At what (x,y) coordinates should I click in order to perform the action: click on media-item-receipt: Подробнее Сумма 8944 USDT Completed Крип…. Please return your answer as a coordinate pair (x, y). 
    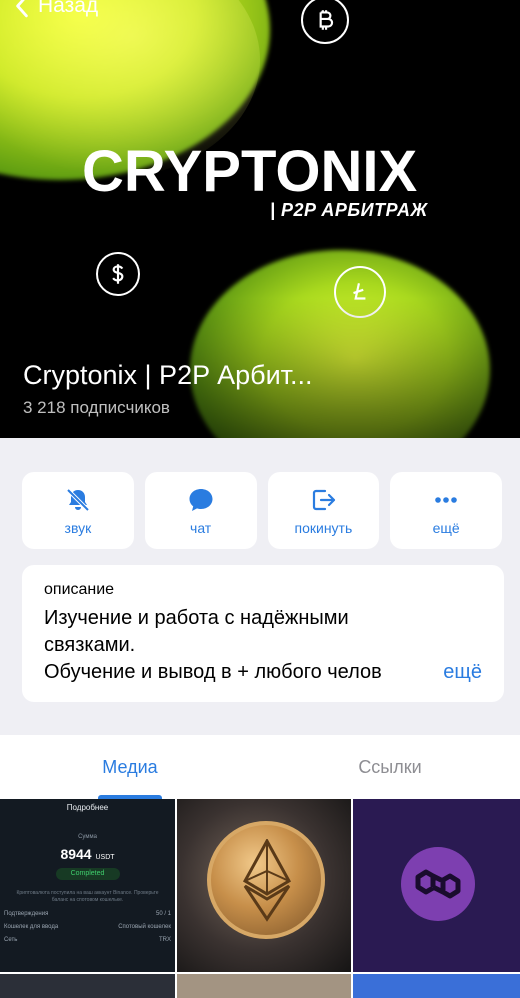
    Looking at the image, I should click on (87, 885).